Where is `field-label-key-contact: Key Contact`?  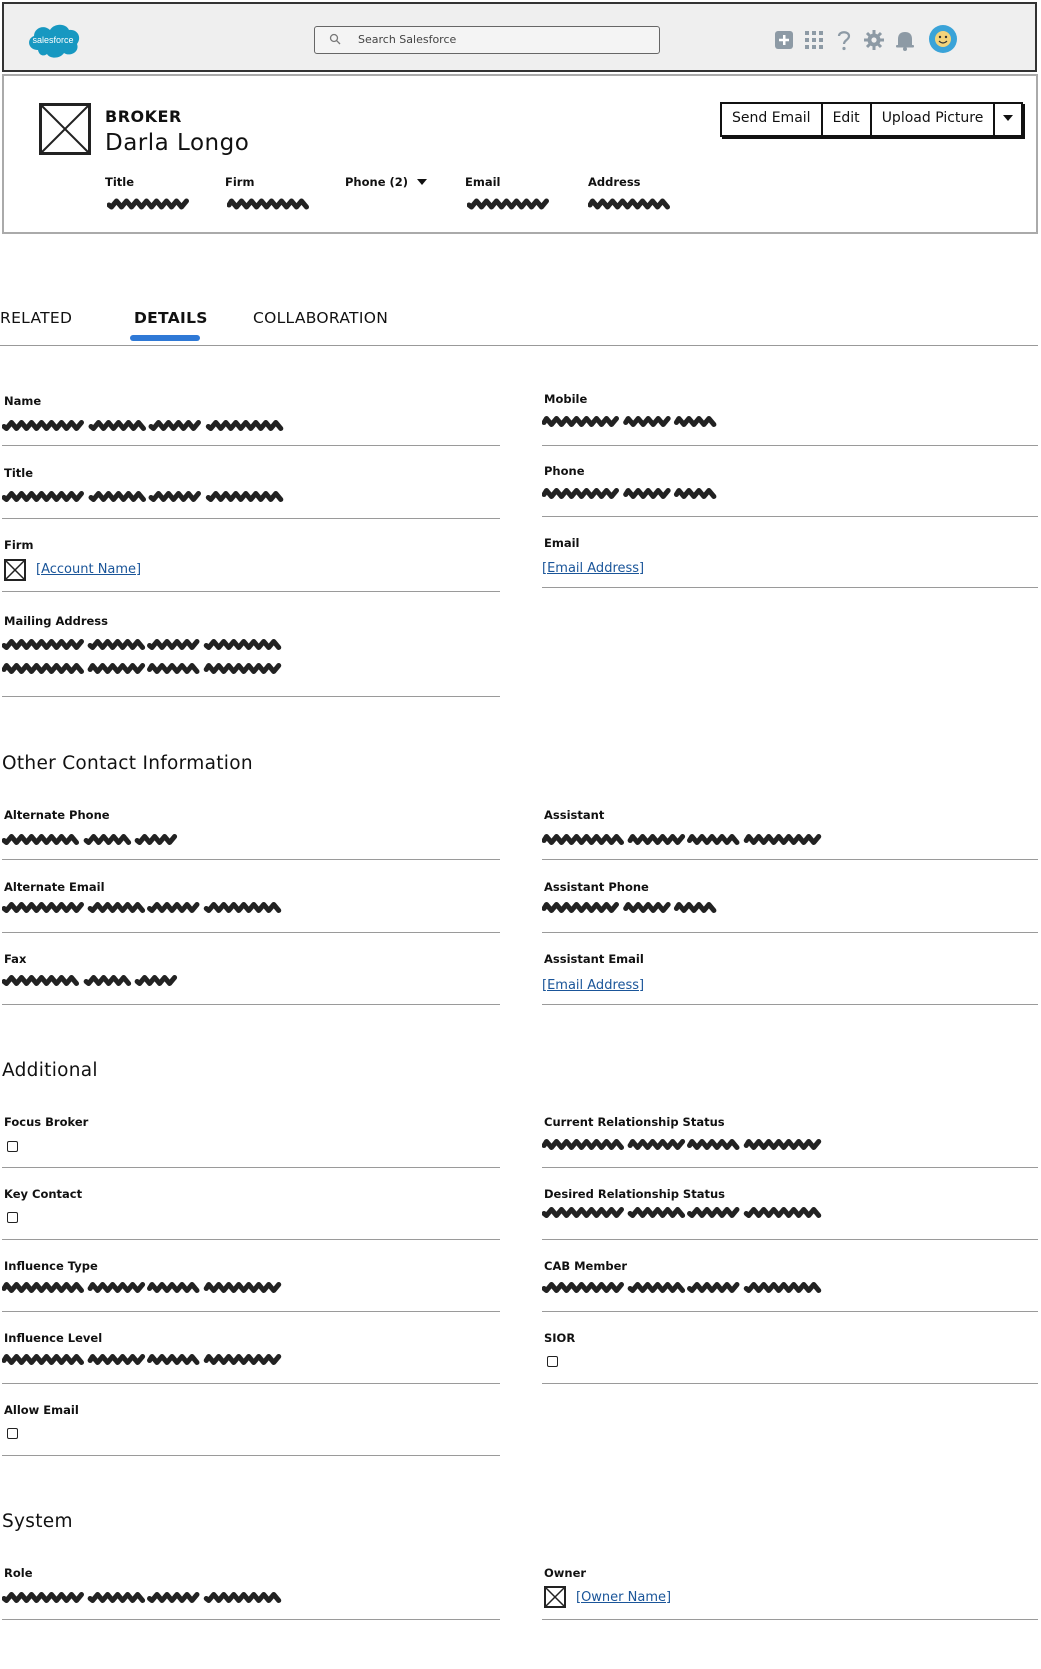
field-label-key-contact: Key Contact is located at coordinates (43, 1194).